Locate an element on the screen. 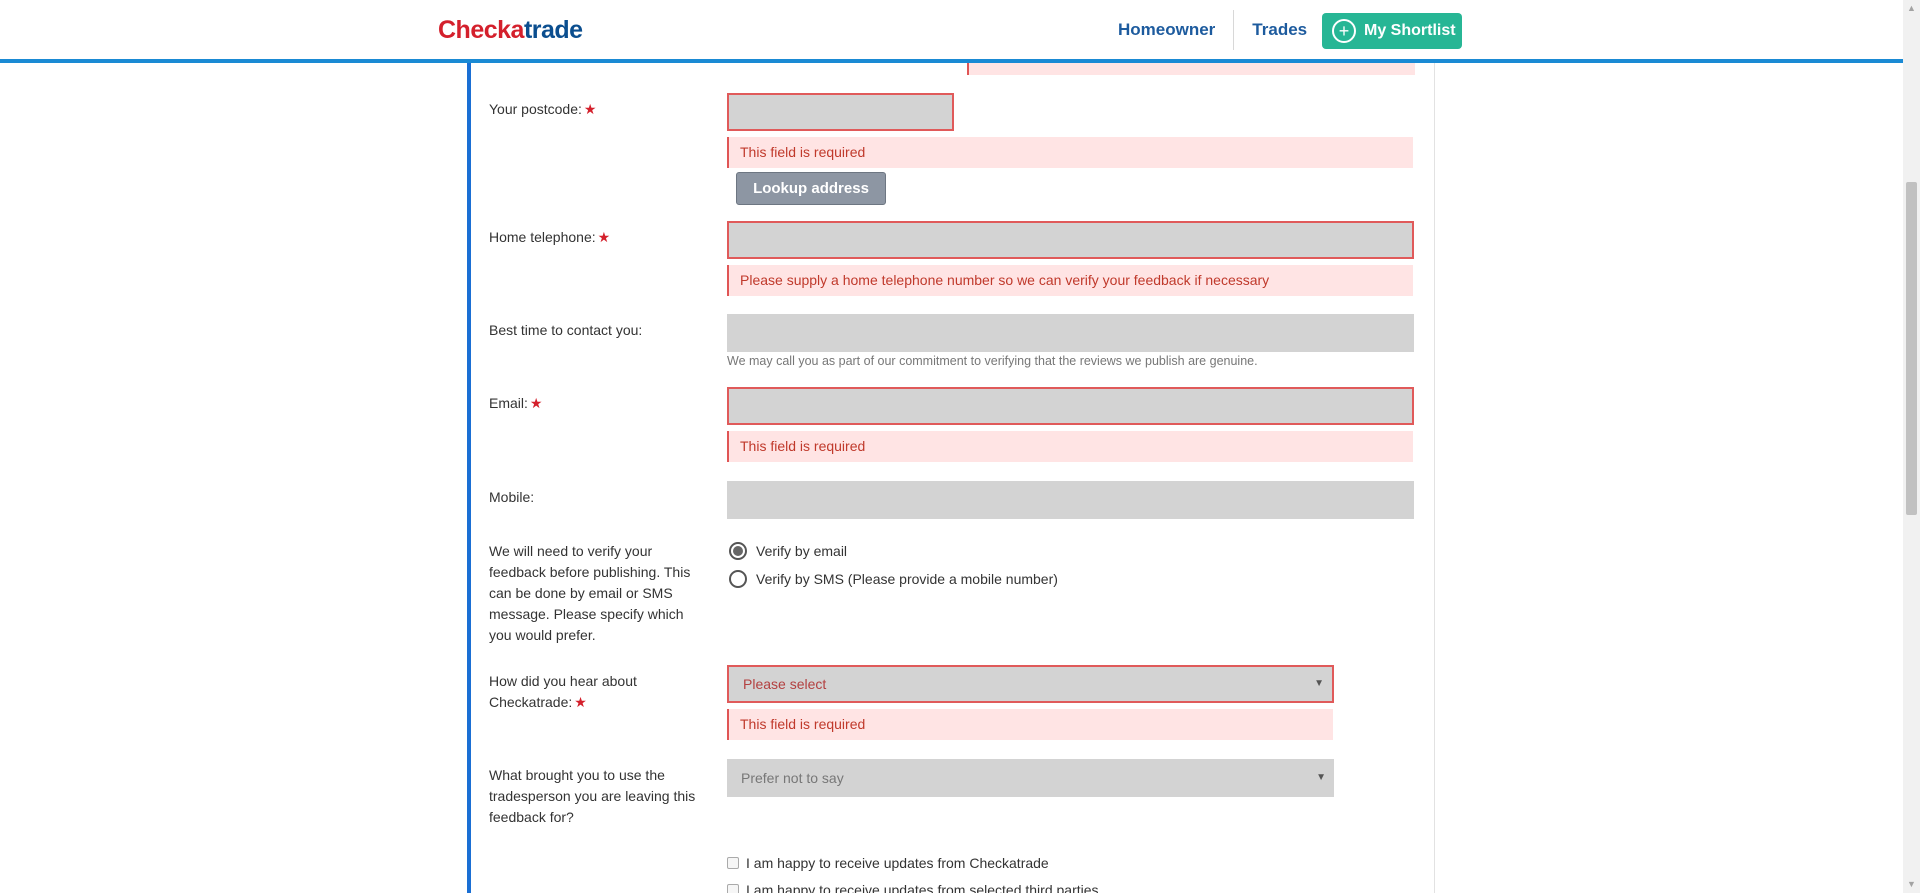 This screenshot has height=893, width=1920. mobile-label: Mobile: is located at coordinates (512, 497).